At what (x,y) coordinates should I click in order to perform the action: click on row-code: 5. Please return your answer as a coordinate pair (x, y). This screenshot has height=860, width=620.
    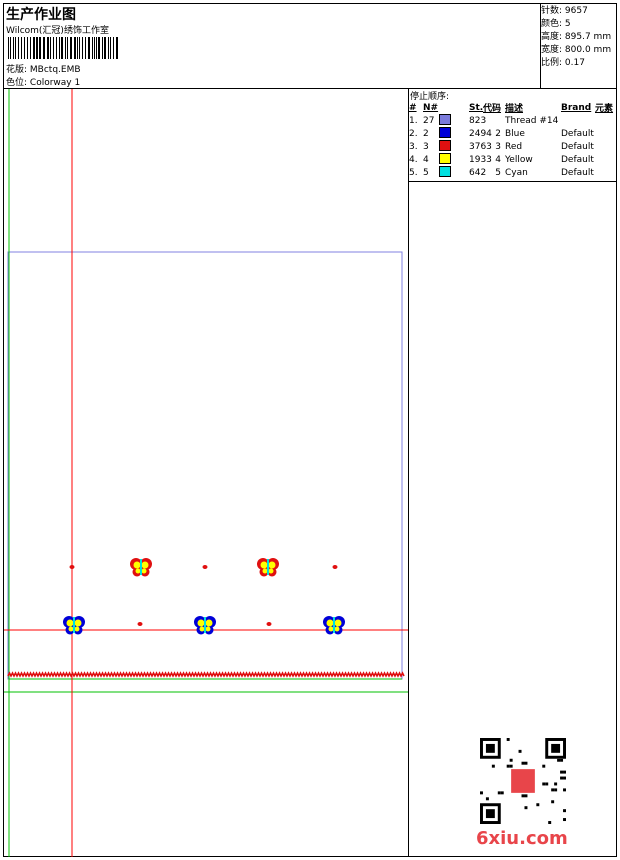
    Looking at the image, I should click on (498, 172).